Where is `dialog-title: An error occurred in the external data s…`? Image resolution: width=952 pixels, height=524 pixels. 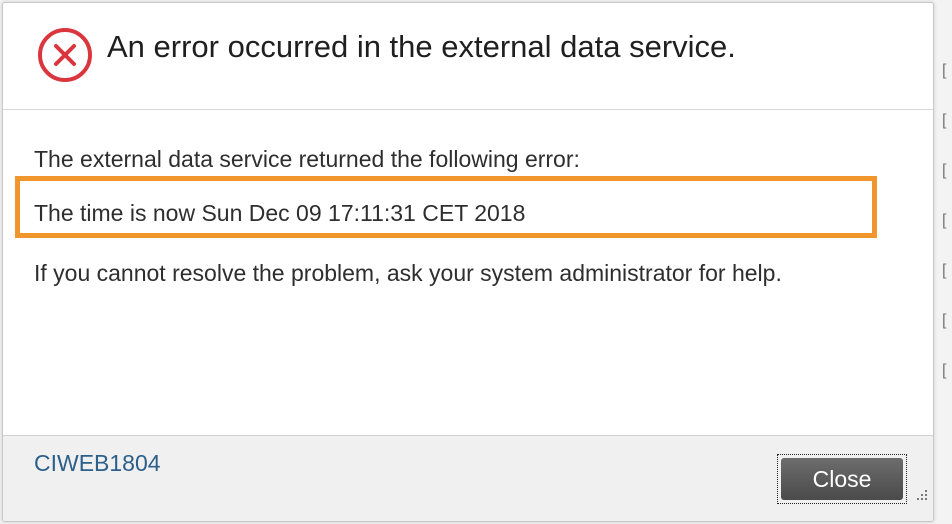 dialog-title: An error occurred in the external data s… is located at coordinates (421, 46).